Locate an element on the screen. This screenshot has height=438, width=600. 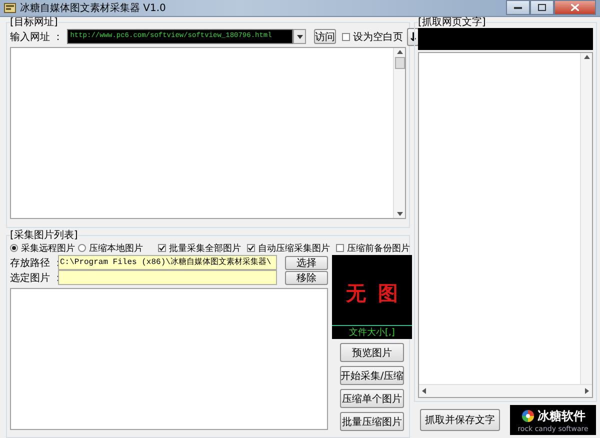
maximize-button is located at coordinates (542, 7).